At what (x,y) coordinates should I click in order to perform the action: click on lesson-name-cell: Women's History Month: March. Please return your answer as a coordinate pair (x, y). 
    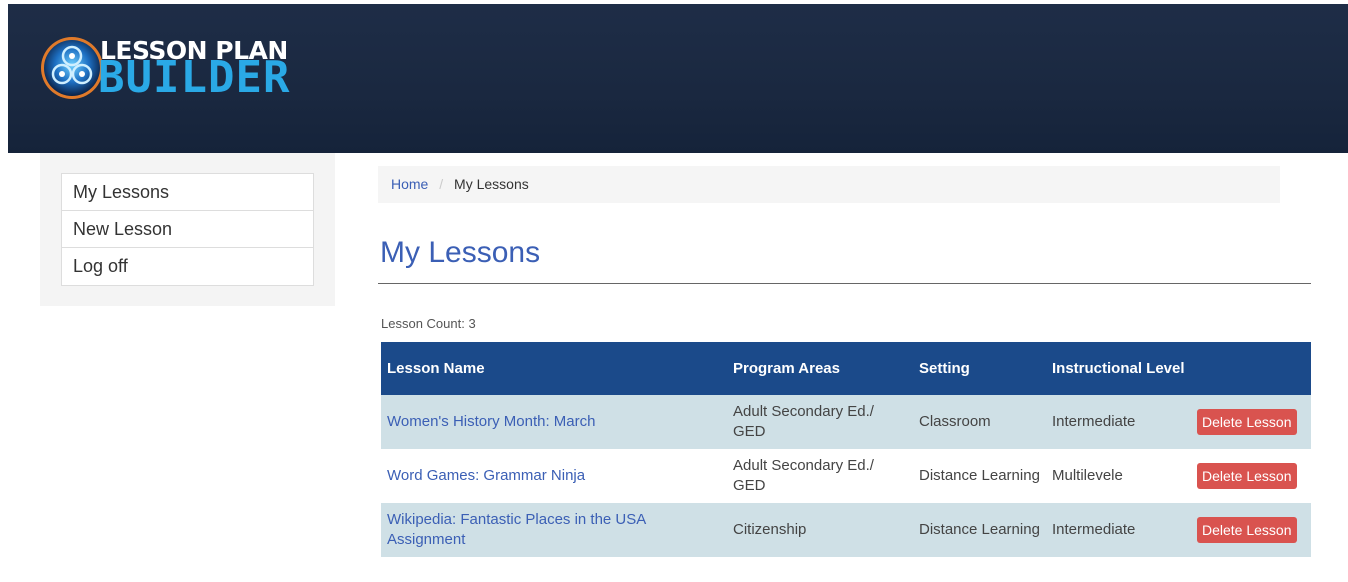
    Looking at the image, I should click on (554, 422).